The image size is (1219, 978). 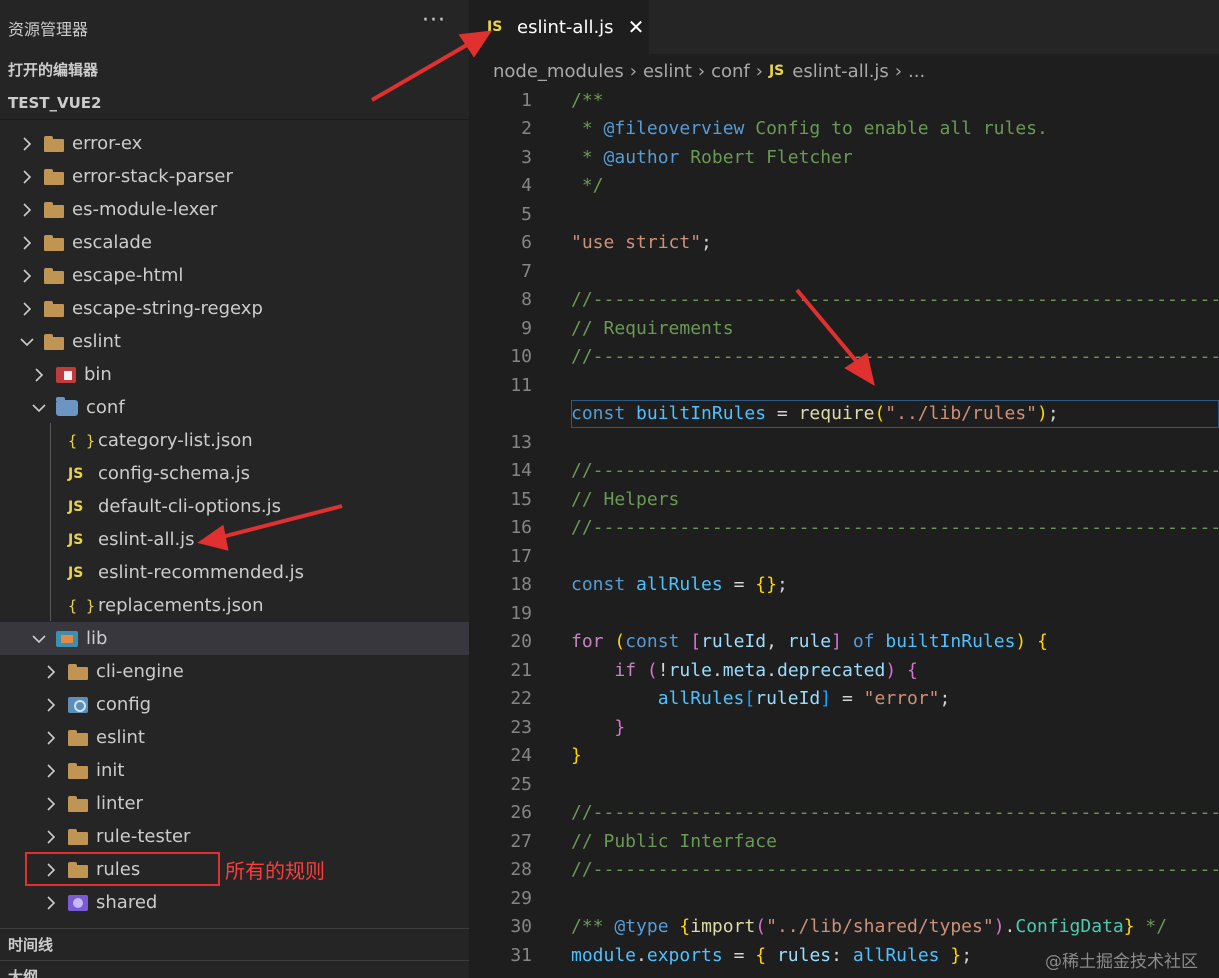 I want to click on indent-guide, so click(x=50, y=522).